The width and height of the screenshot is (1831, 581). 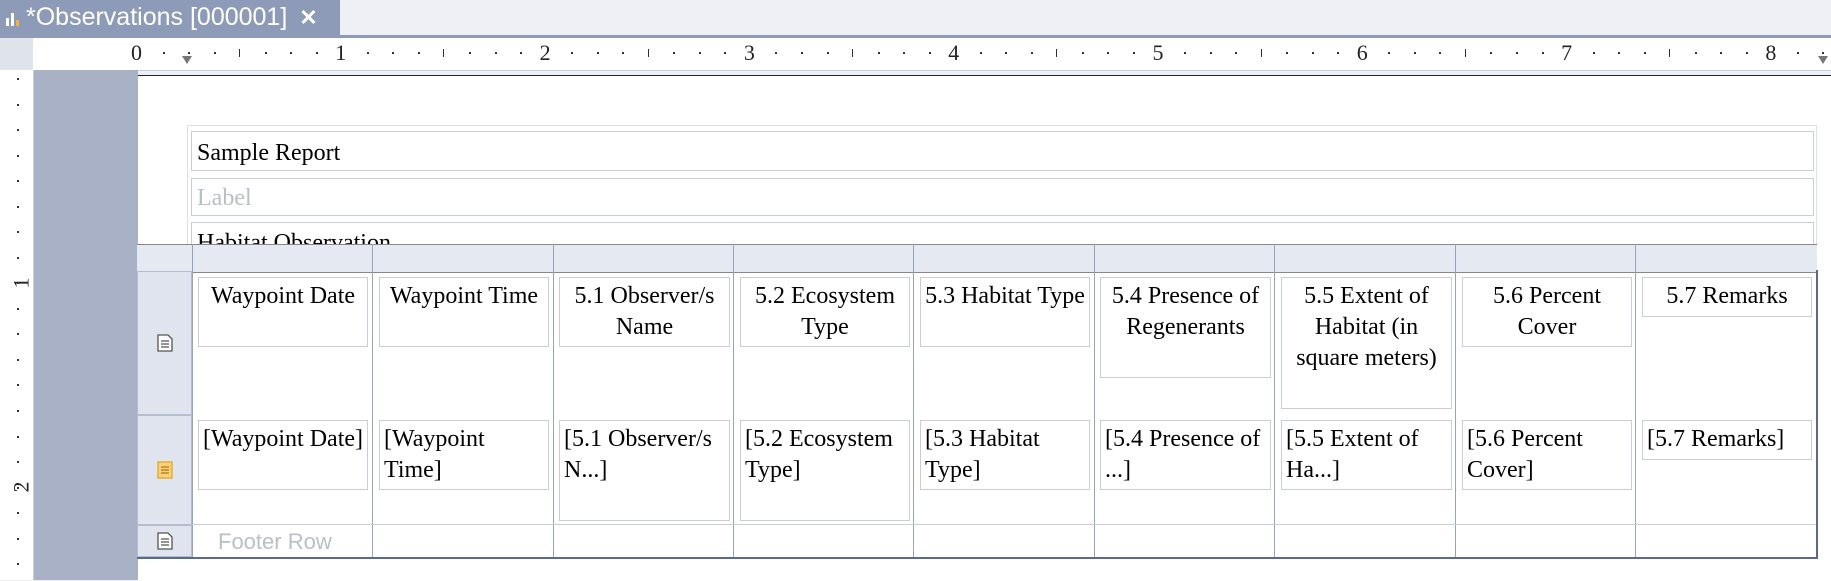 I want to click on header-cell: 5.4 Presence of Regenerants, so click(x=1185, y=327).